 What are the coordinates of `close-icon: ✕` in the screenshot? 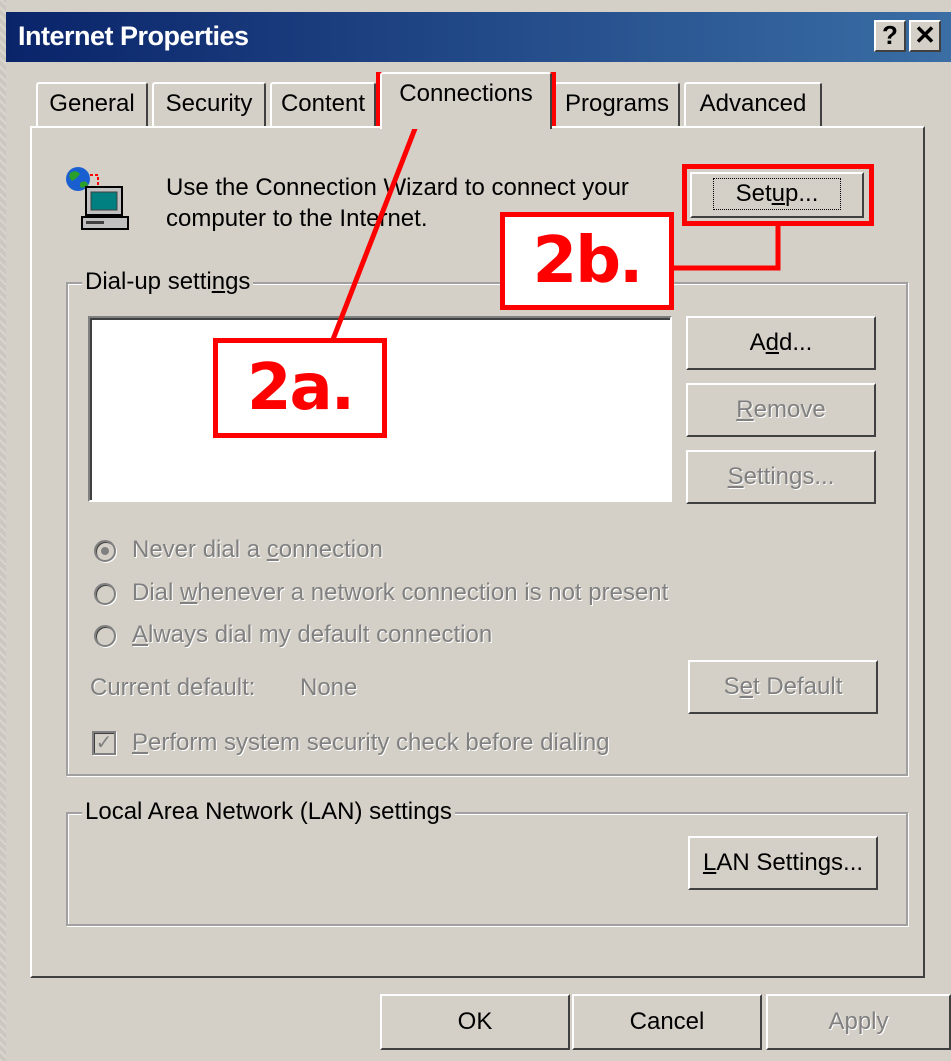 It's located at (925, 35).